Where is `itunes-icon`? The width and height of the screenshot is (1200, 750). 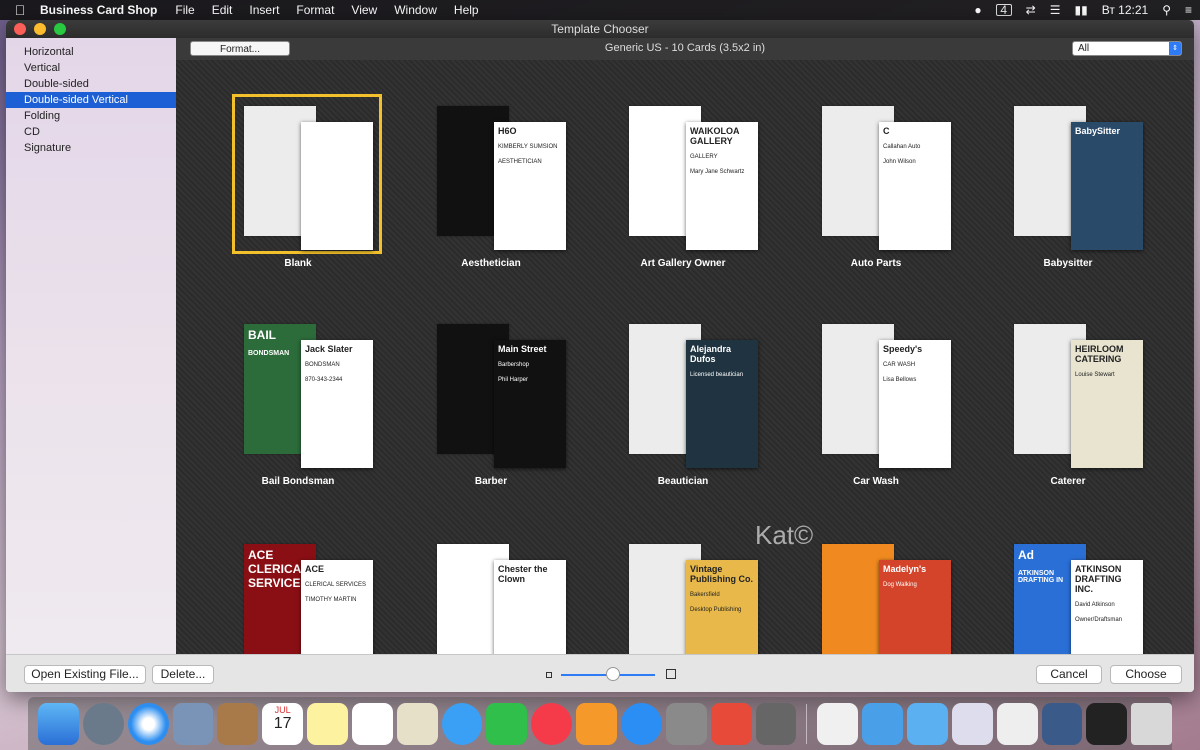
itunes-icon is located at coordinates (552, 723).